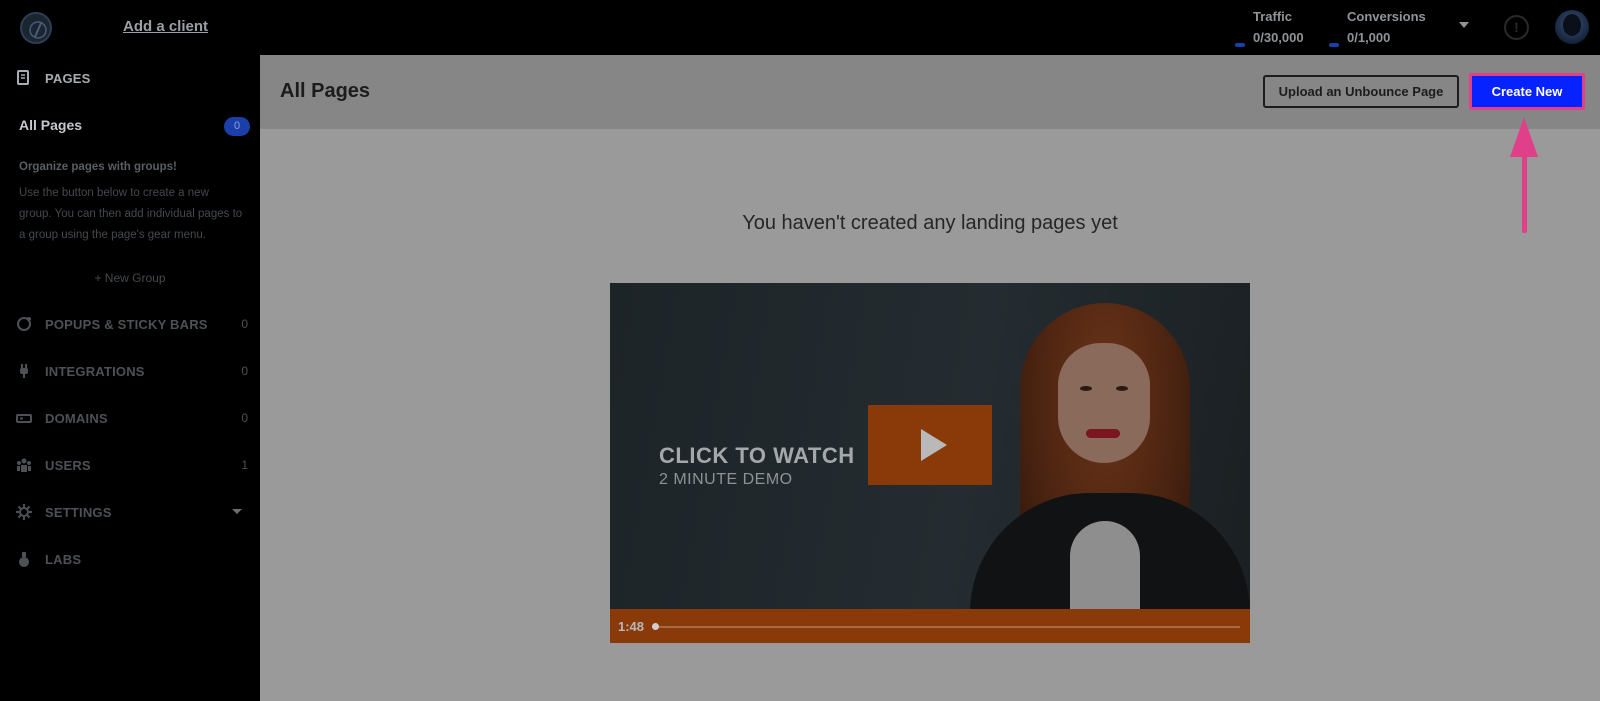 The width and height of the screenshot is (1600, 701). What do you see at coordinates (1369, 37) in the screenshot?
I see `conversions-value: 0/1,000` at bounding box center [1369, 37].